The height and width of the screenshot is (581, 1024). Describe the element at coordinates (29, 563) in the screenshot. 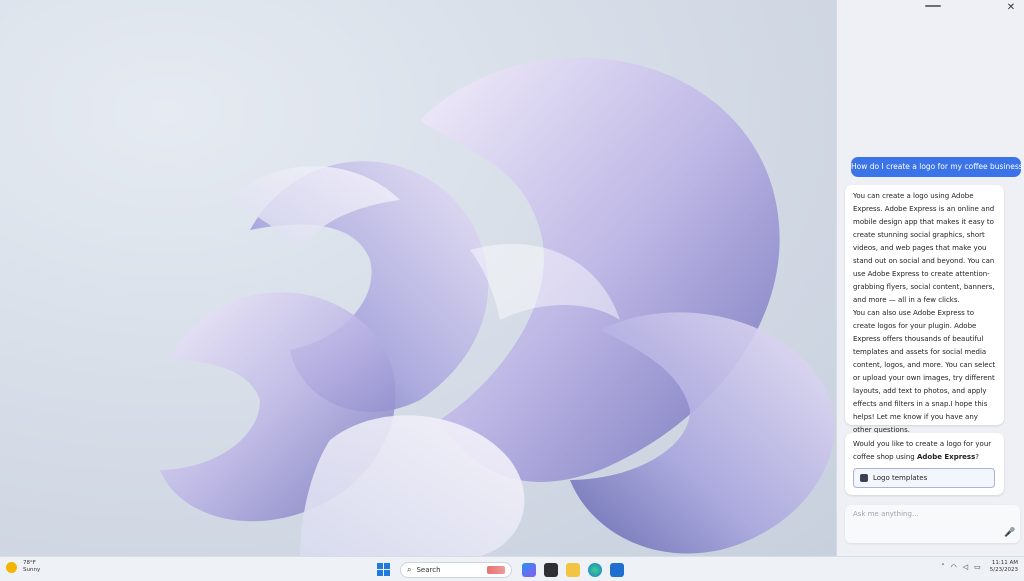

I see `weather-temperature: 78°F` at that location.